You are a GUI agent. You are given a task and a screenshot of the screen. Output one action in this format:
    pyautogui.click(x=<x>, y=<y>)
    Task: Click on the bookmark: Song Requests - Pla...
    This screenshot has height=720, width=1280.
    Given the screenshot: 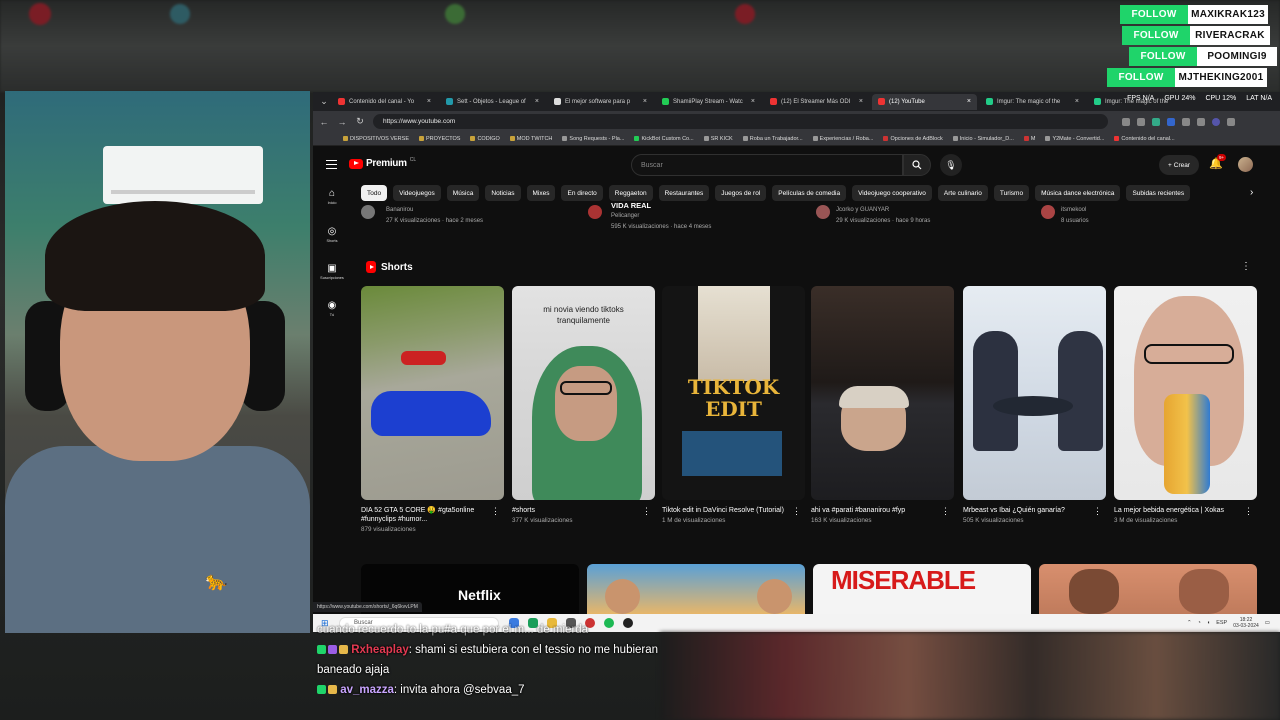 What is the action you would take?
    pyautogui.click(x=593, y=139)
    